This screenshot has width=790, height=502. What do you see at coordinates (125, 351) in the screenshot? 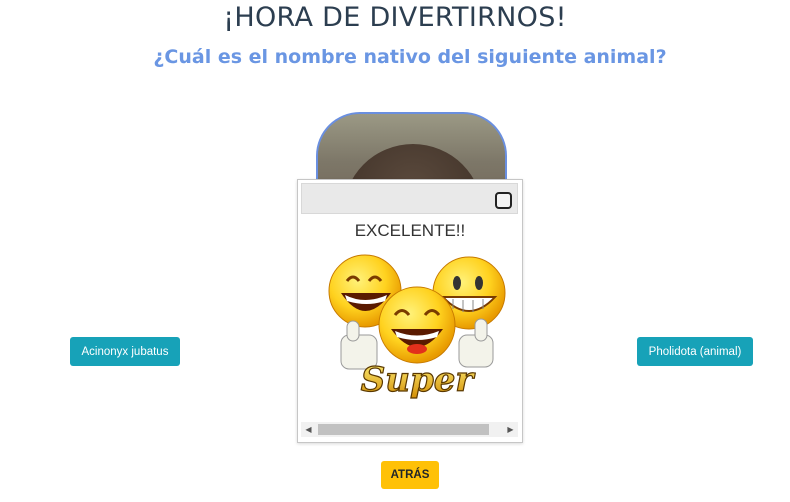
I see `answer-button-left: Acinonyx jubatus` at bounding box center [125, 351].